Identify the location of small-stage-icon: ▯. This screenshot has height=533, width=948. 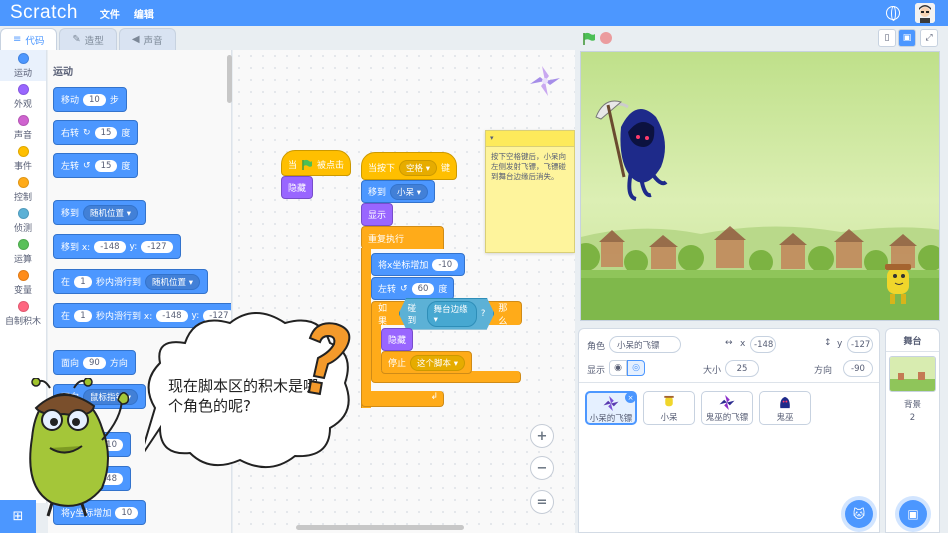
(887, 38).